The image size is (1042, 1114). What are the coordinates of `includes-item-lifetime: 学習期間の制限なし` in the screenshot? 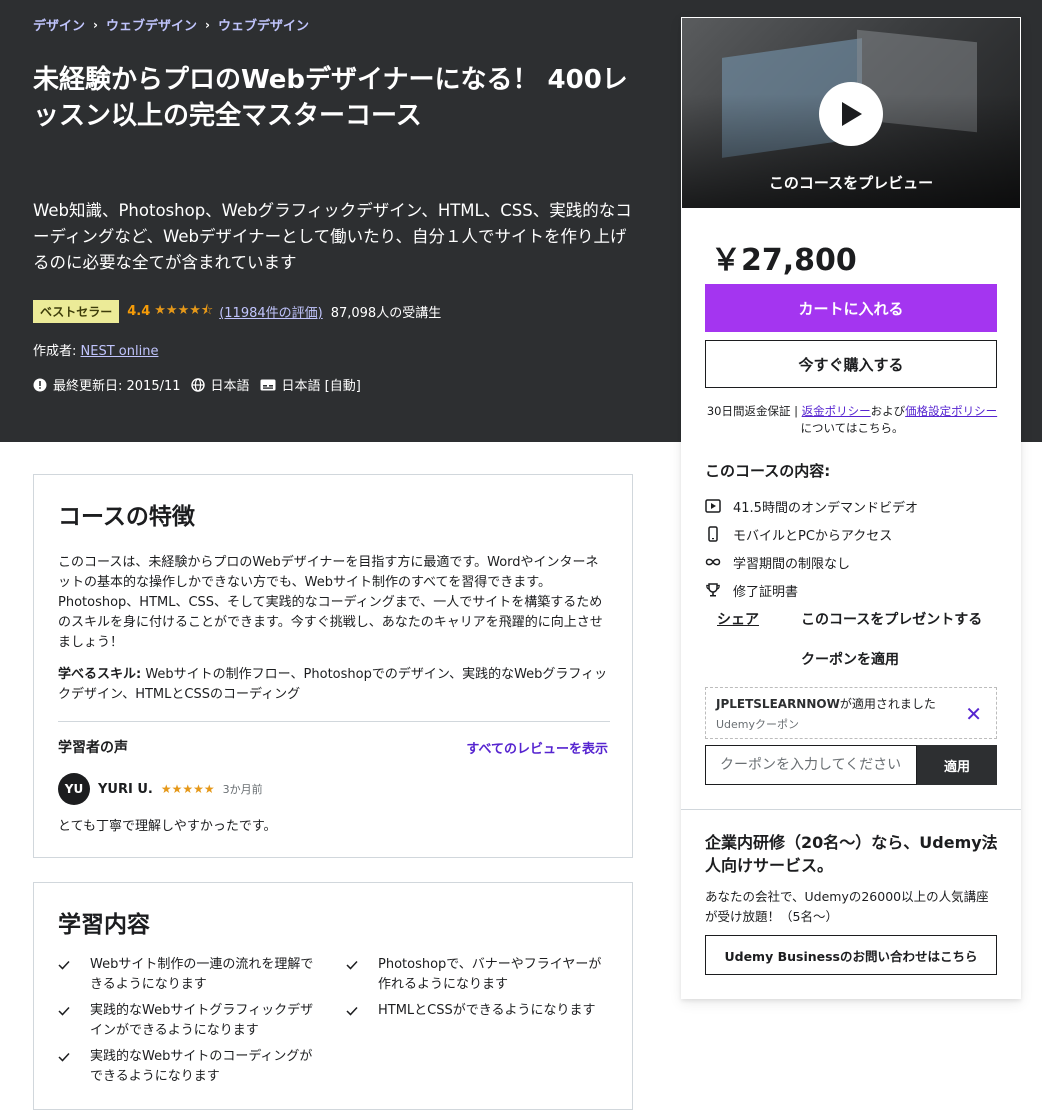 It's located at (811, 562).